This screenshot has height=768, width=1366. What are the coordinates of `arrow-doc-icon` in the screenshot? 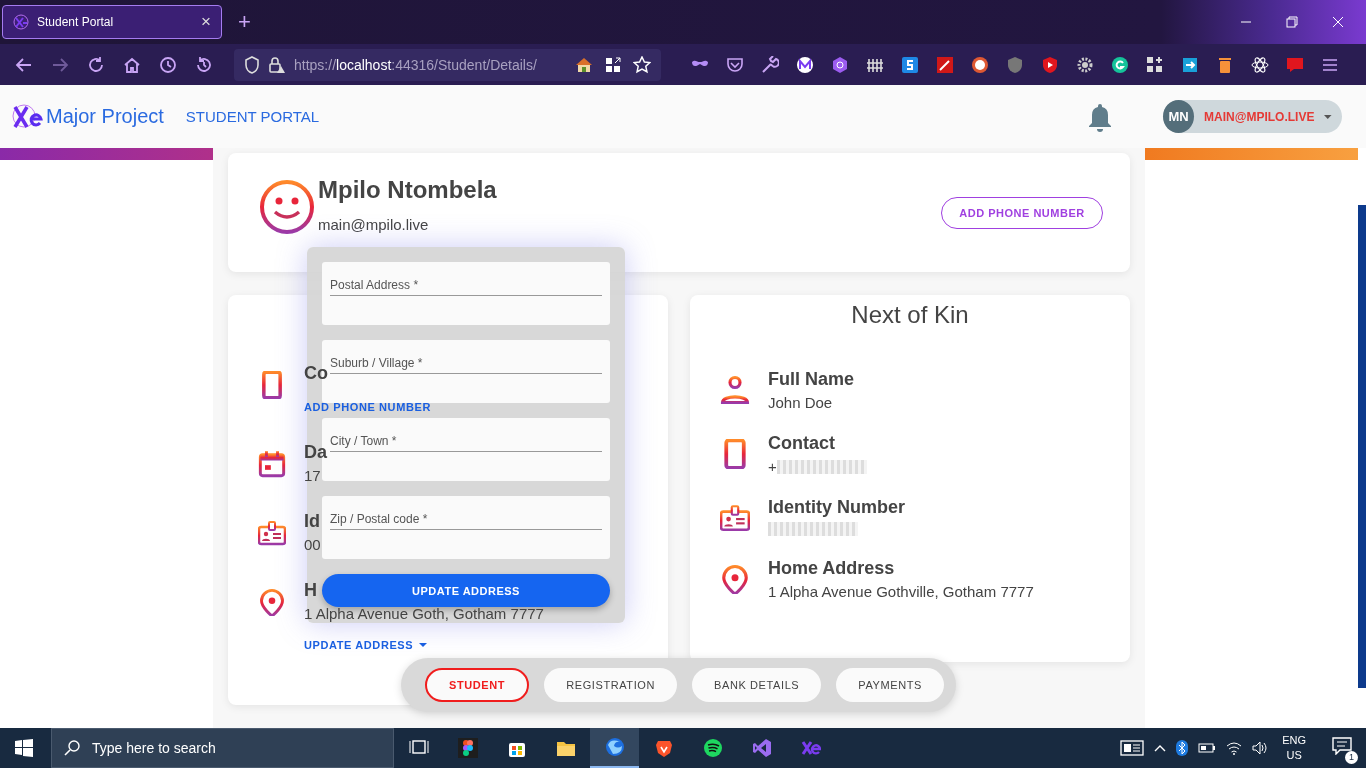 It's located at (1190, 64).